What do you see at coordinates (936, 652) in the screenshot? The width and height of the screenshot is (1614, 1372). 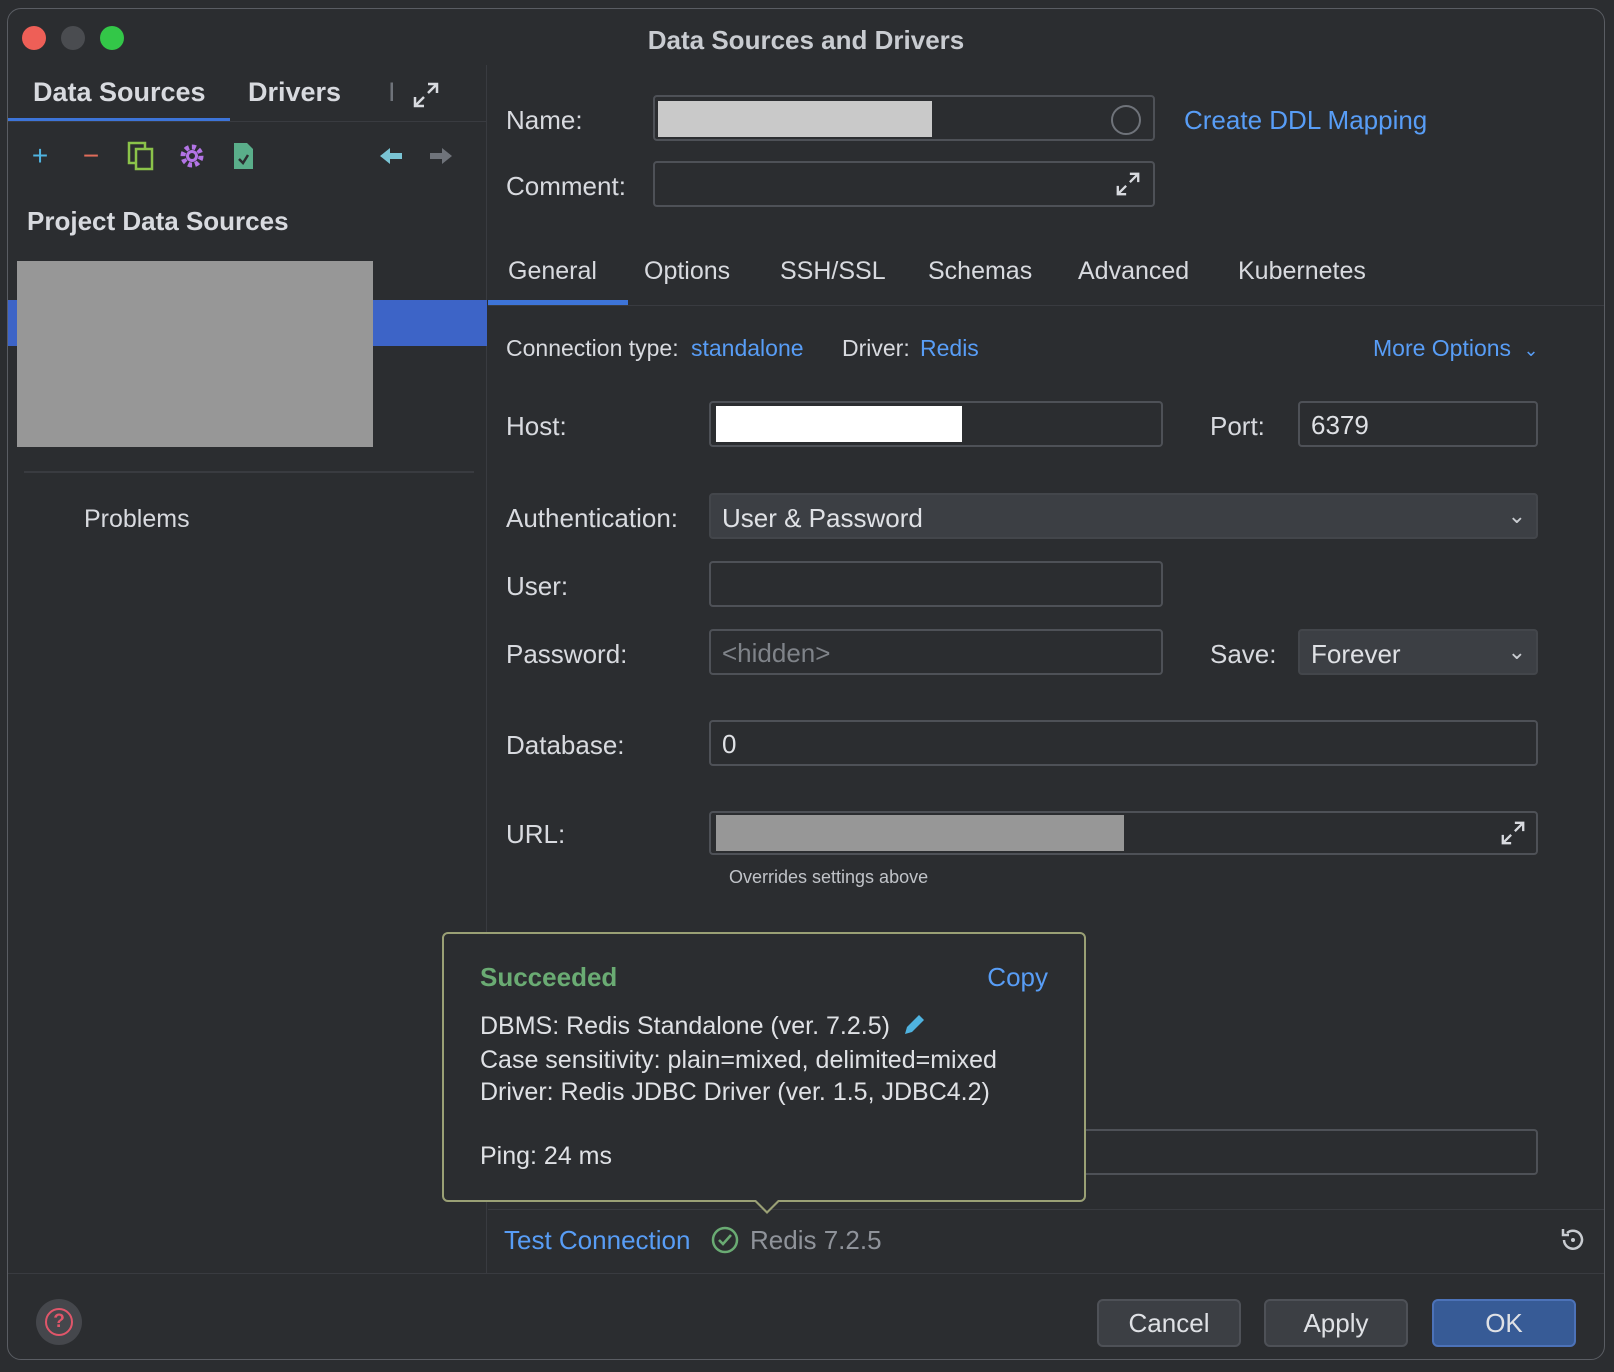 I see `password-field: <hidden>` at bounding box center [936, 652].